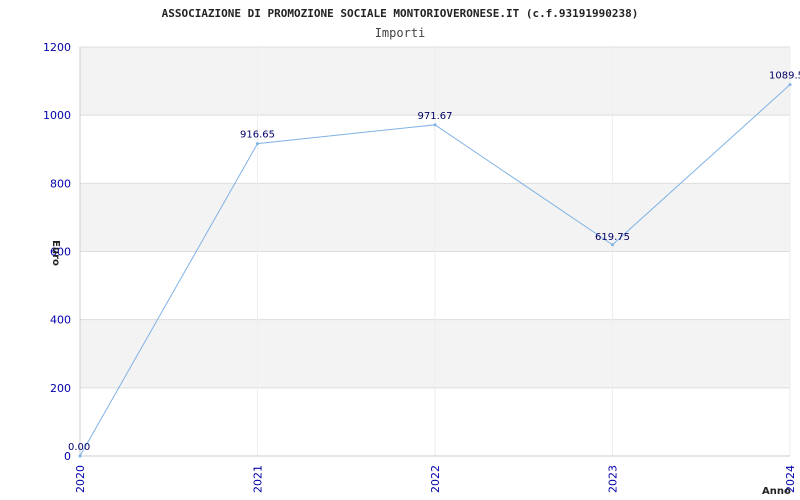  I want to click on data-label: 619.75, so click(612, 237).